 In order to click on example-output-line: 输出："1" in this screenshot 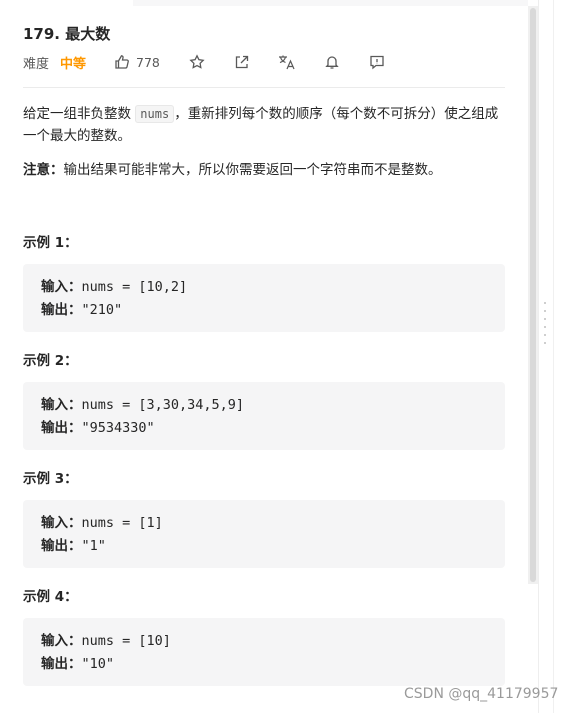, I will do `click(73, 544)`.